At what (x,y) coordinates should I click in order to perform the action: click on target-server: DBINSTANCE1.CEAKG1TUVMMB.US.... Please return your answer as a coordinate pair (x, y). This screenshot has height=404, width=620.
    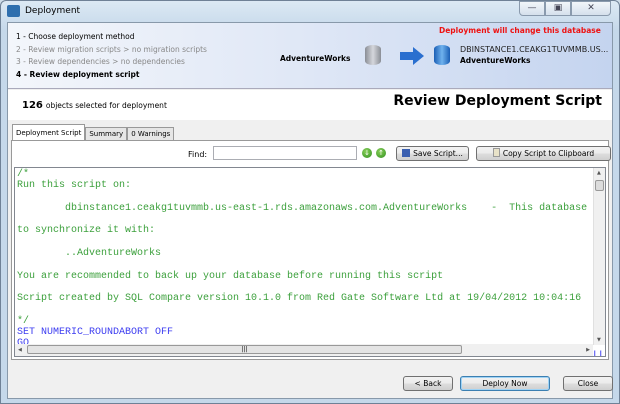
    Looking at the image, I should click on (534, 49).